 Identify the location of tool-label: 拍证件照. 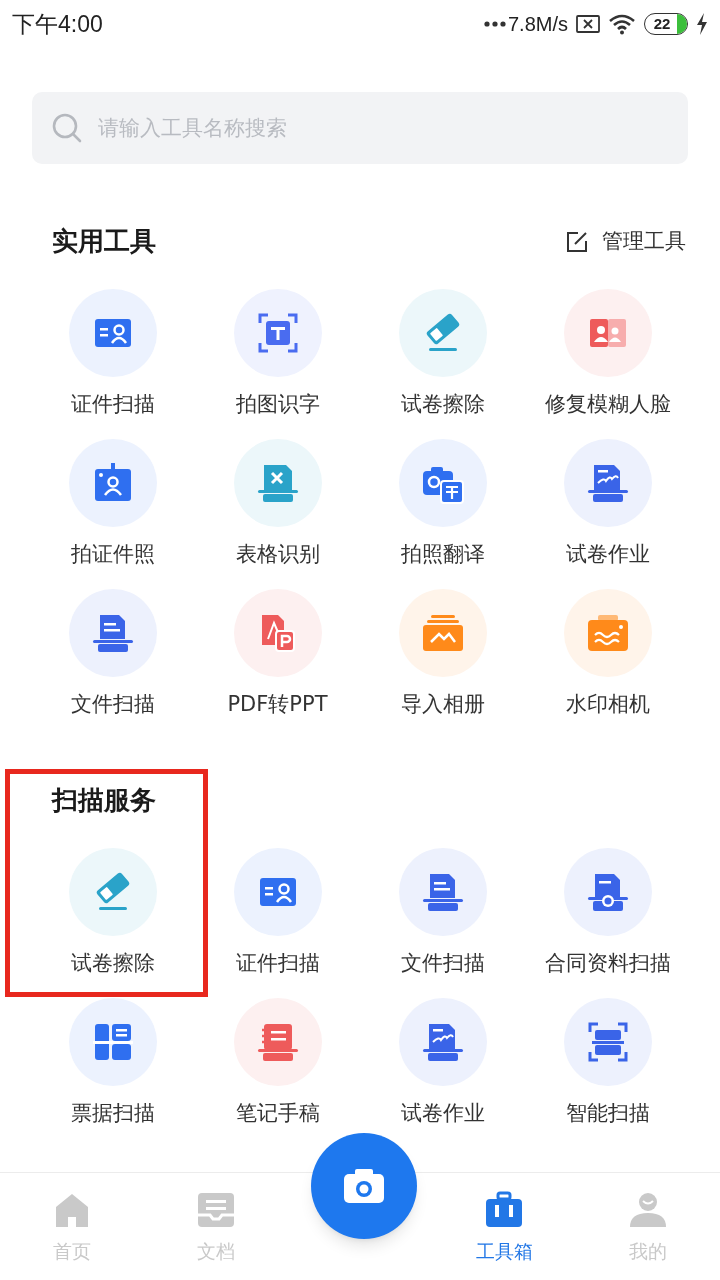
(112, 554).